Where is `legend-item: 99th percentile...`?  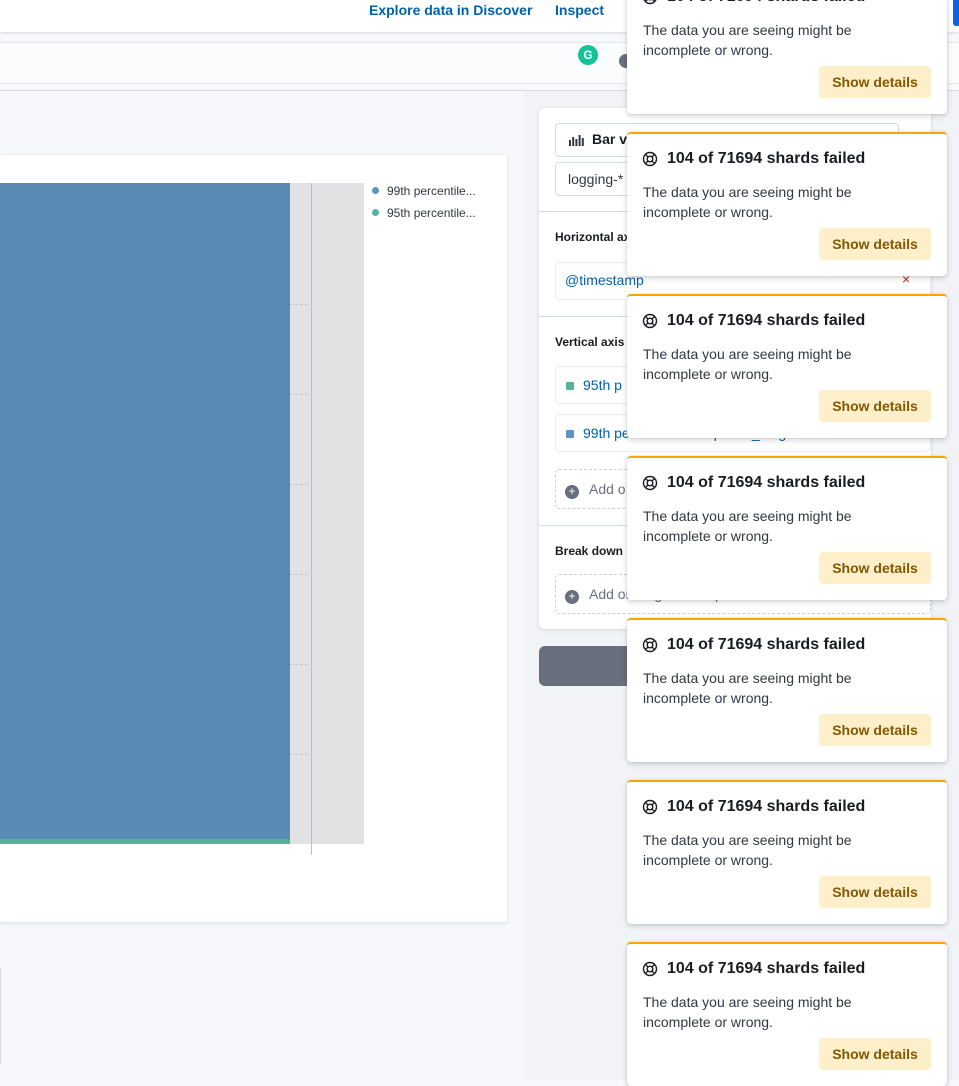
legend-item: 99th percentile... is located at coordinates (424, 191).